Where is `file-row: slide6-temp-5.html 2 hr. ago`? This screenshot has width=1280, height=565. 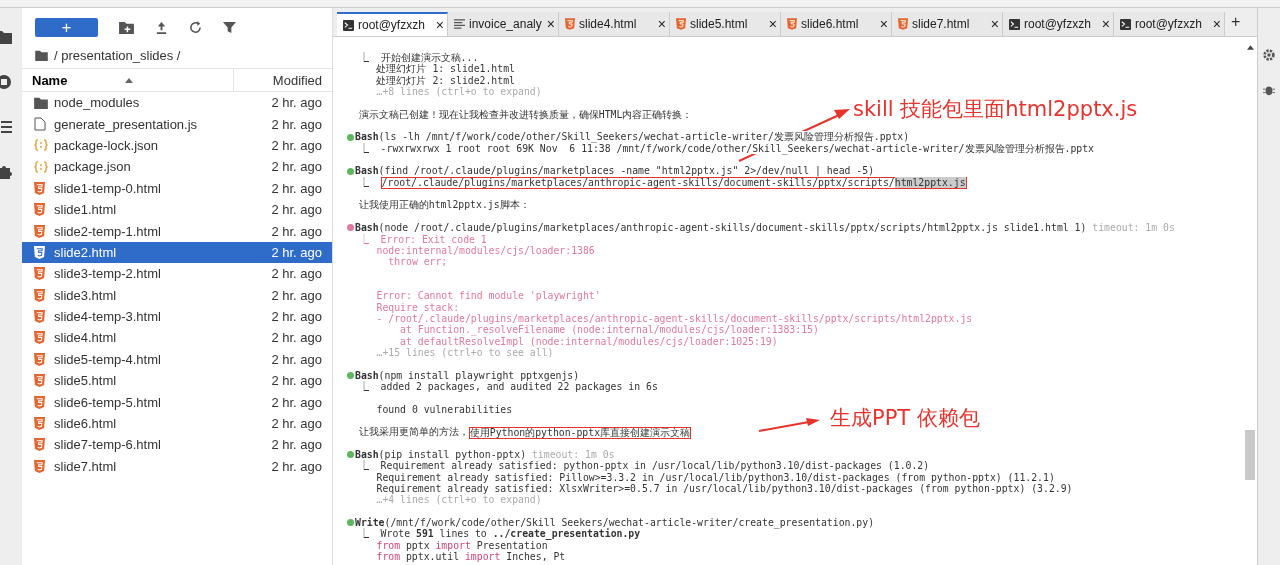 file-row: slide6-temp-5.html 2 hr. ago is located at coordinates (177, 402).